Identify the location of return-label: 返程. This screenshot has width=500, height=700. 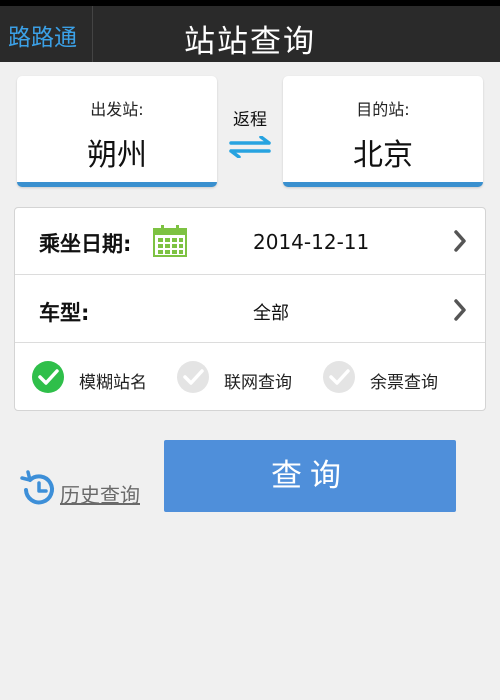
(250, 120).